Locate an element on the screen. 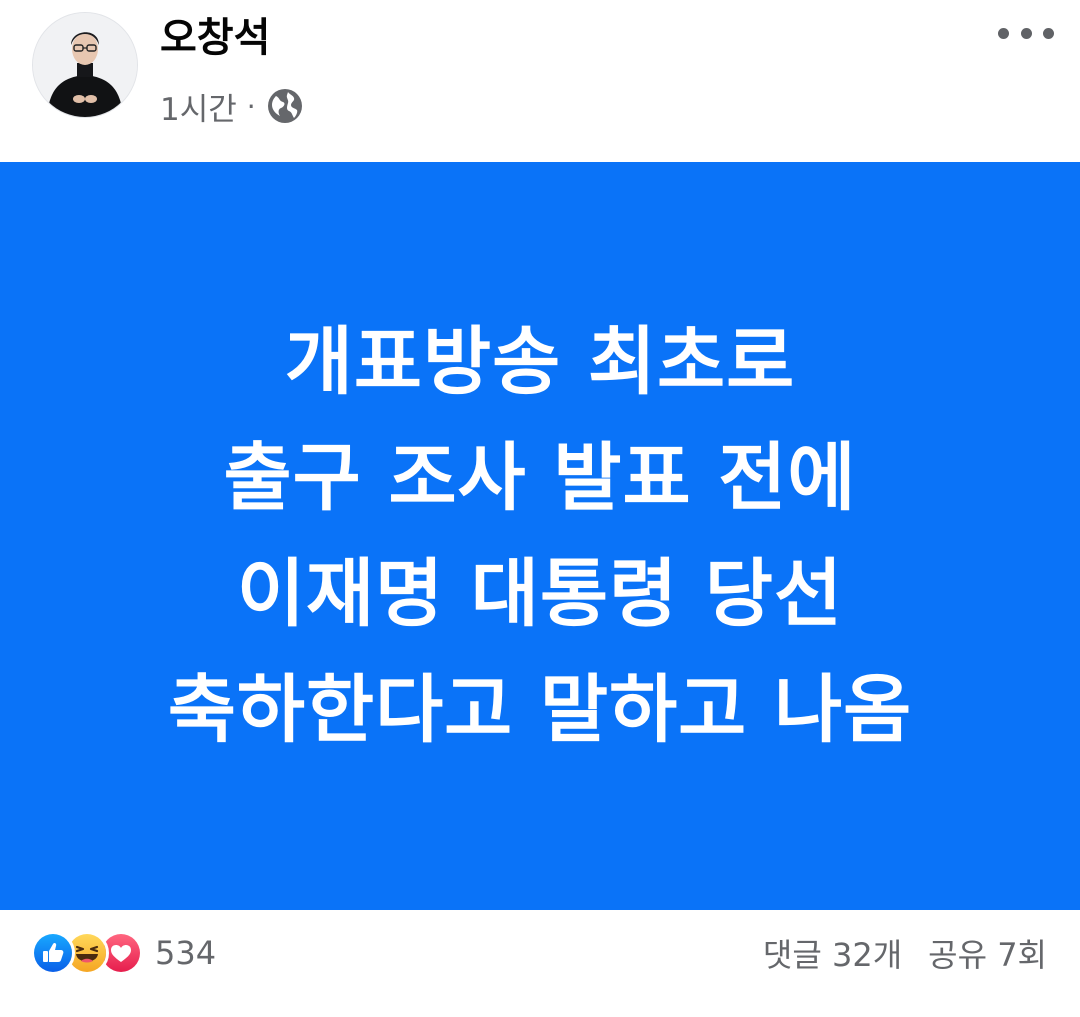 Image resolution: width=1080 pixels, height=1017 pixels. reactions-summary: 534 is located at coordinates (123, 953).